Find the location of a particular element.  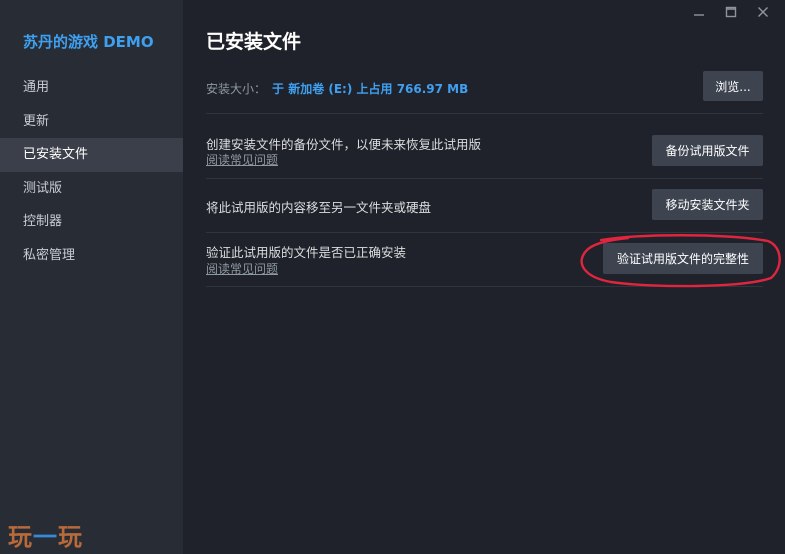

close-button is located at coordinates (763, 12).